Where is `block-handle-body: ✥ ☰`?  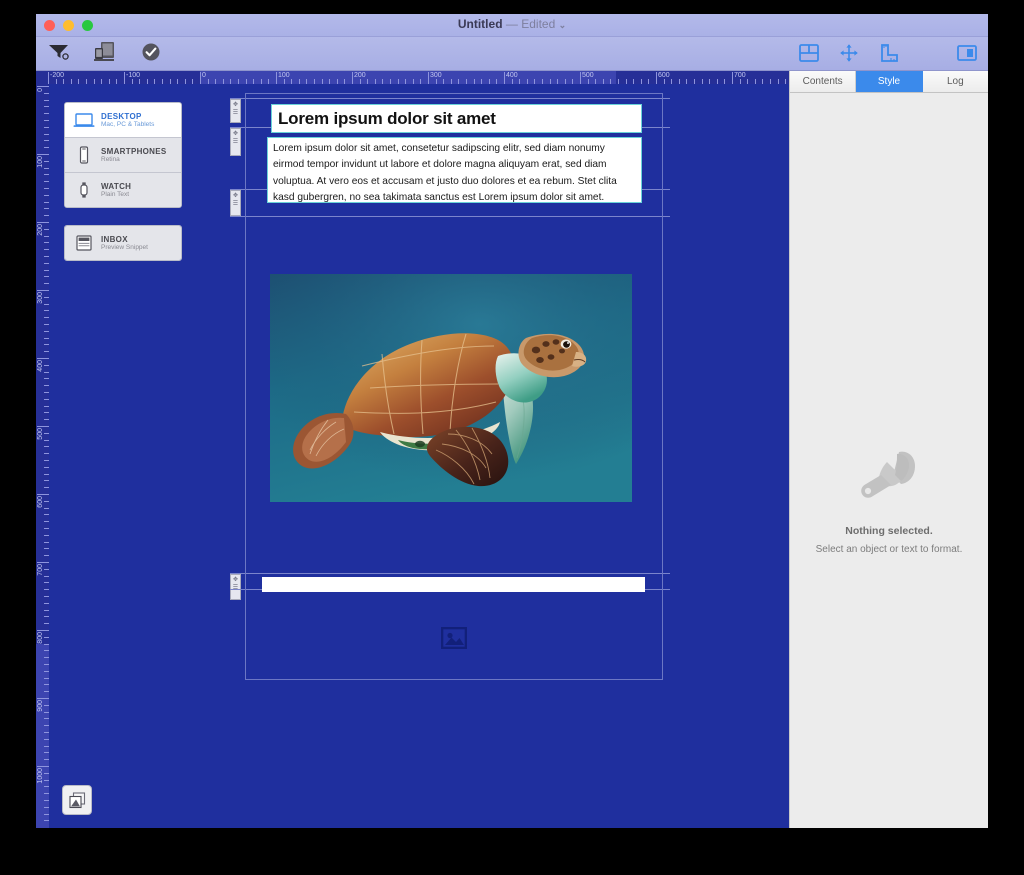
block-handle-body: ✥ ☰ is located at coordinates (235, 142).